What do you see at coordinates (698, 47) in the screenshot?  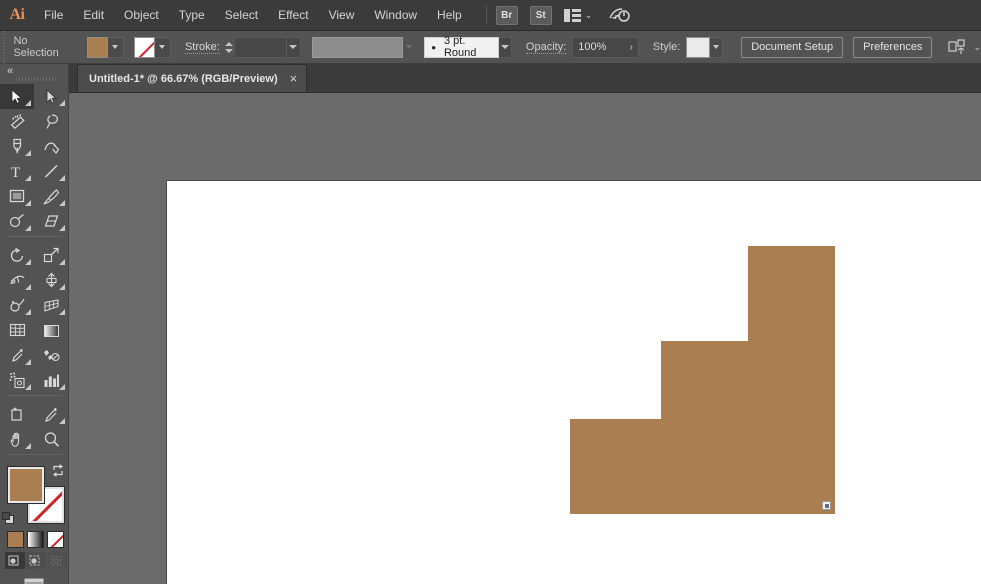 I see `graphic-style-swatch` at bounding box center [698, 47].